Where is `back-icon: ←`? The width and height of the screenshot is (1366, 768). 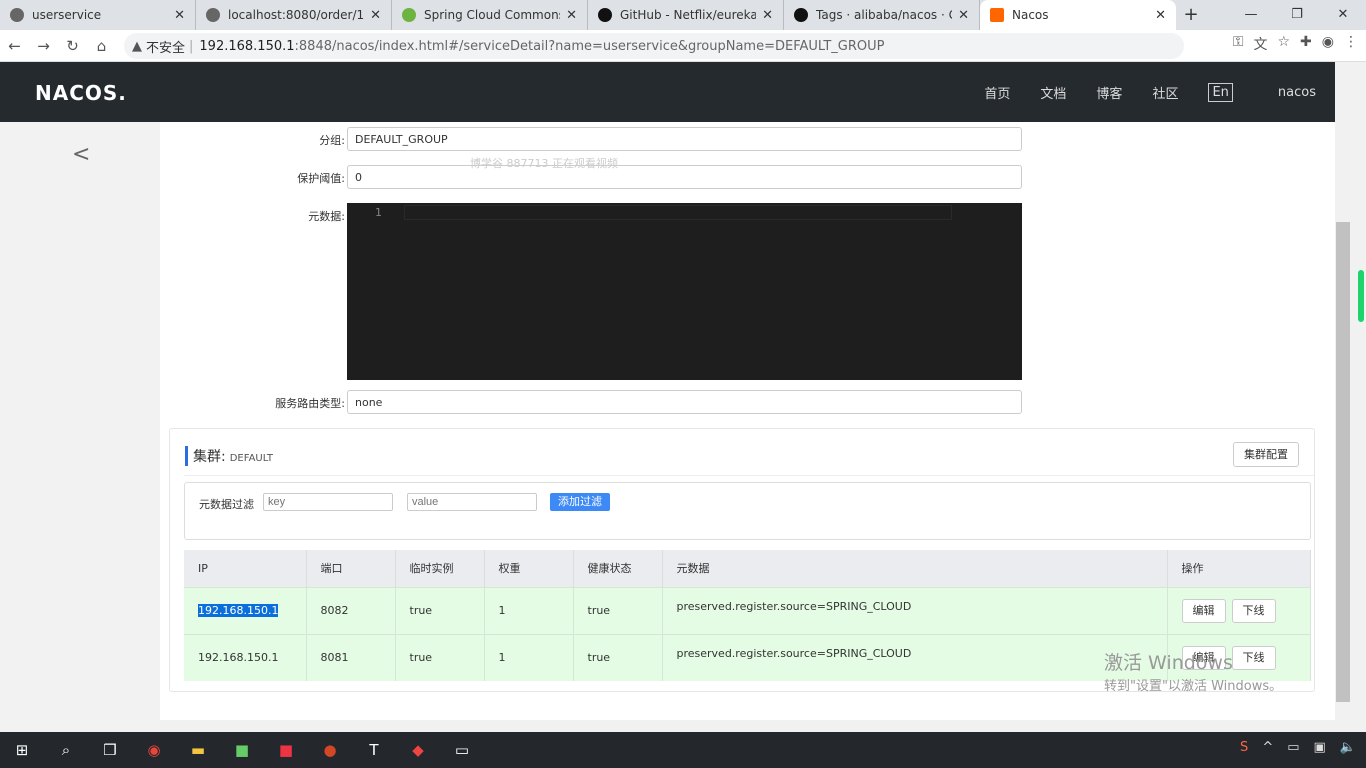
back-icon: ← is located at coordinates (14, 46).